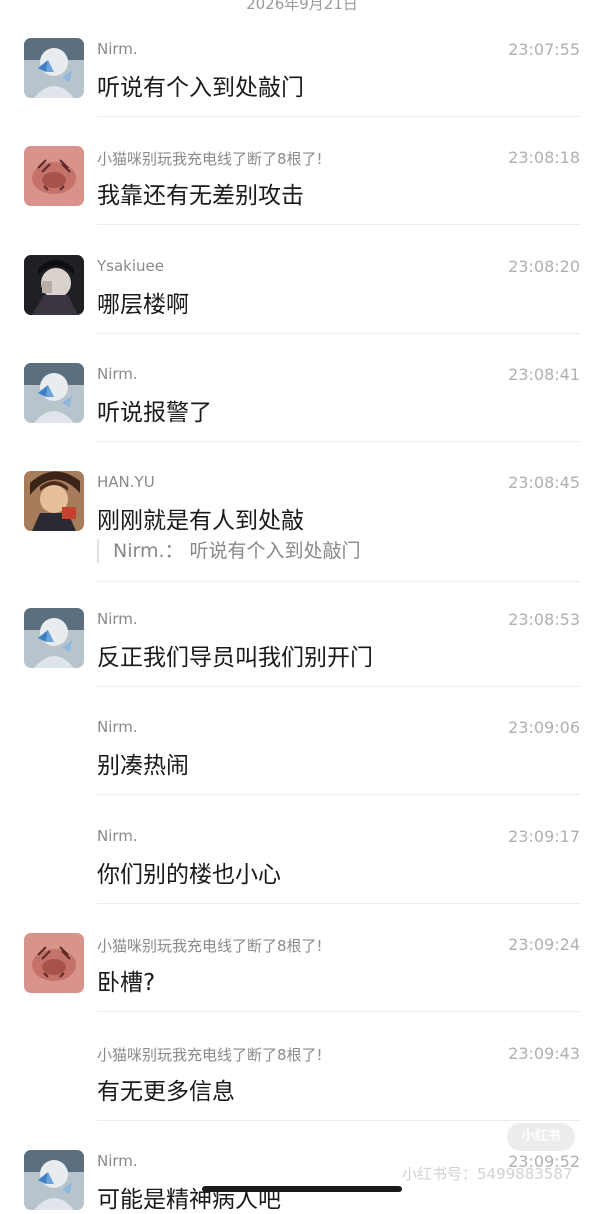 This screenshot has width=604, height=1214. What do you see at coordinates (143, 766) in the screenshot?
I see `message-text: 别凑热闹` at bounding box center [143, 766].